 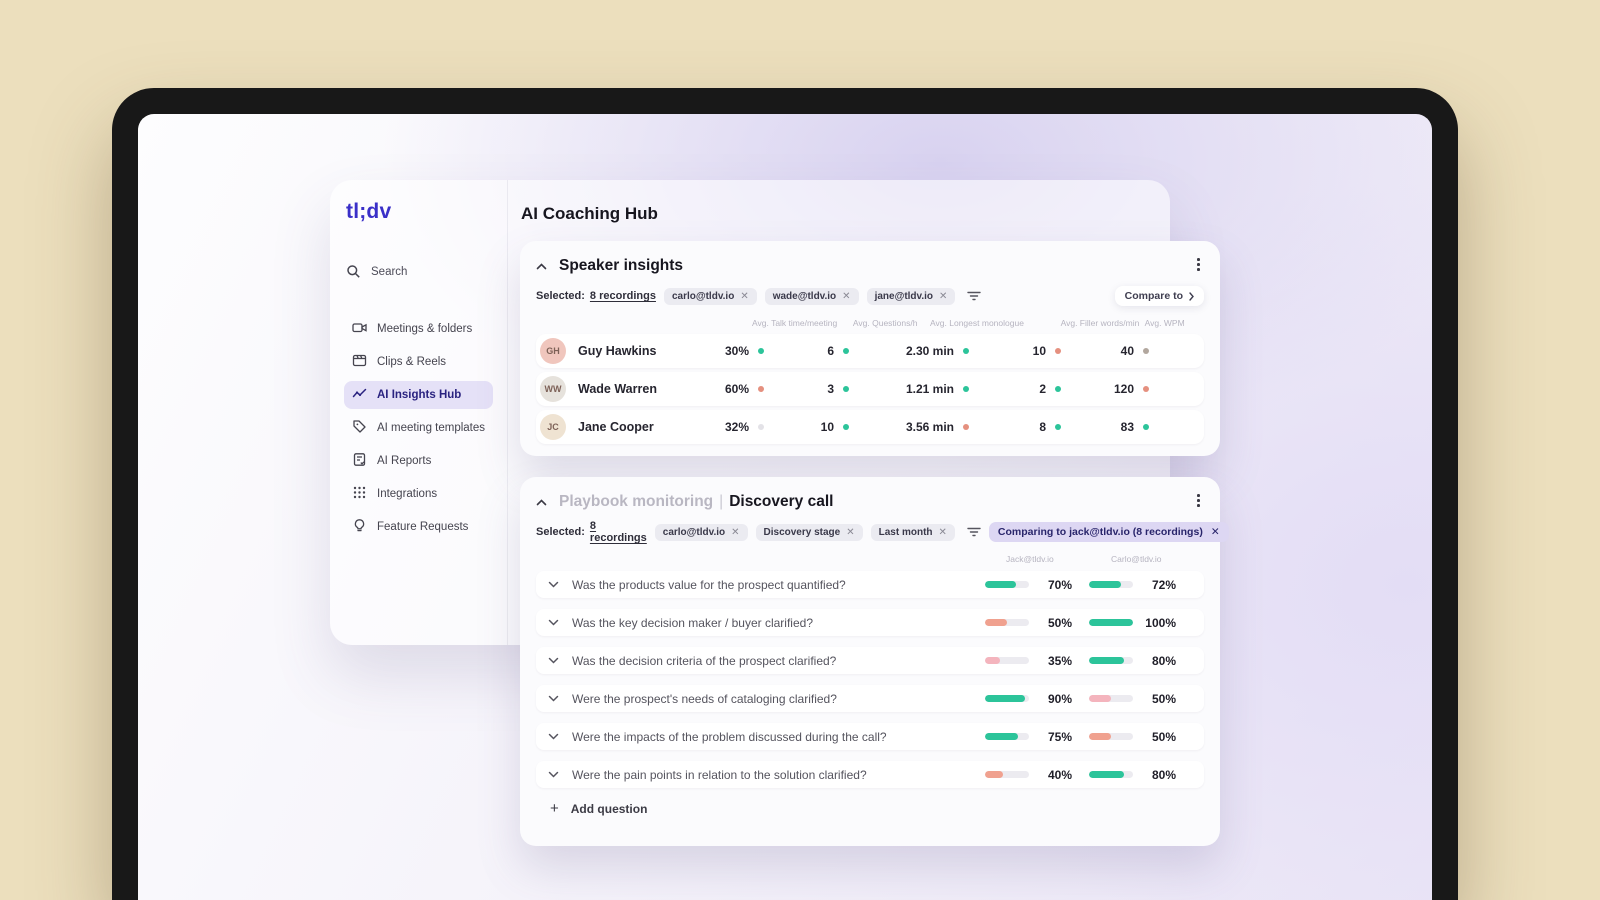 I want to click on chip-label: Last month, so click(x=905, y=532).